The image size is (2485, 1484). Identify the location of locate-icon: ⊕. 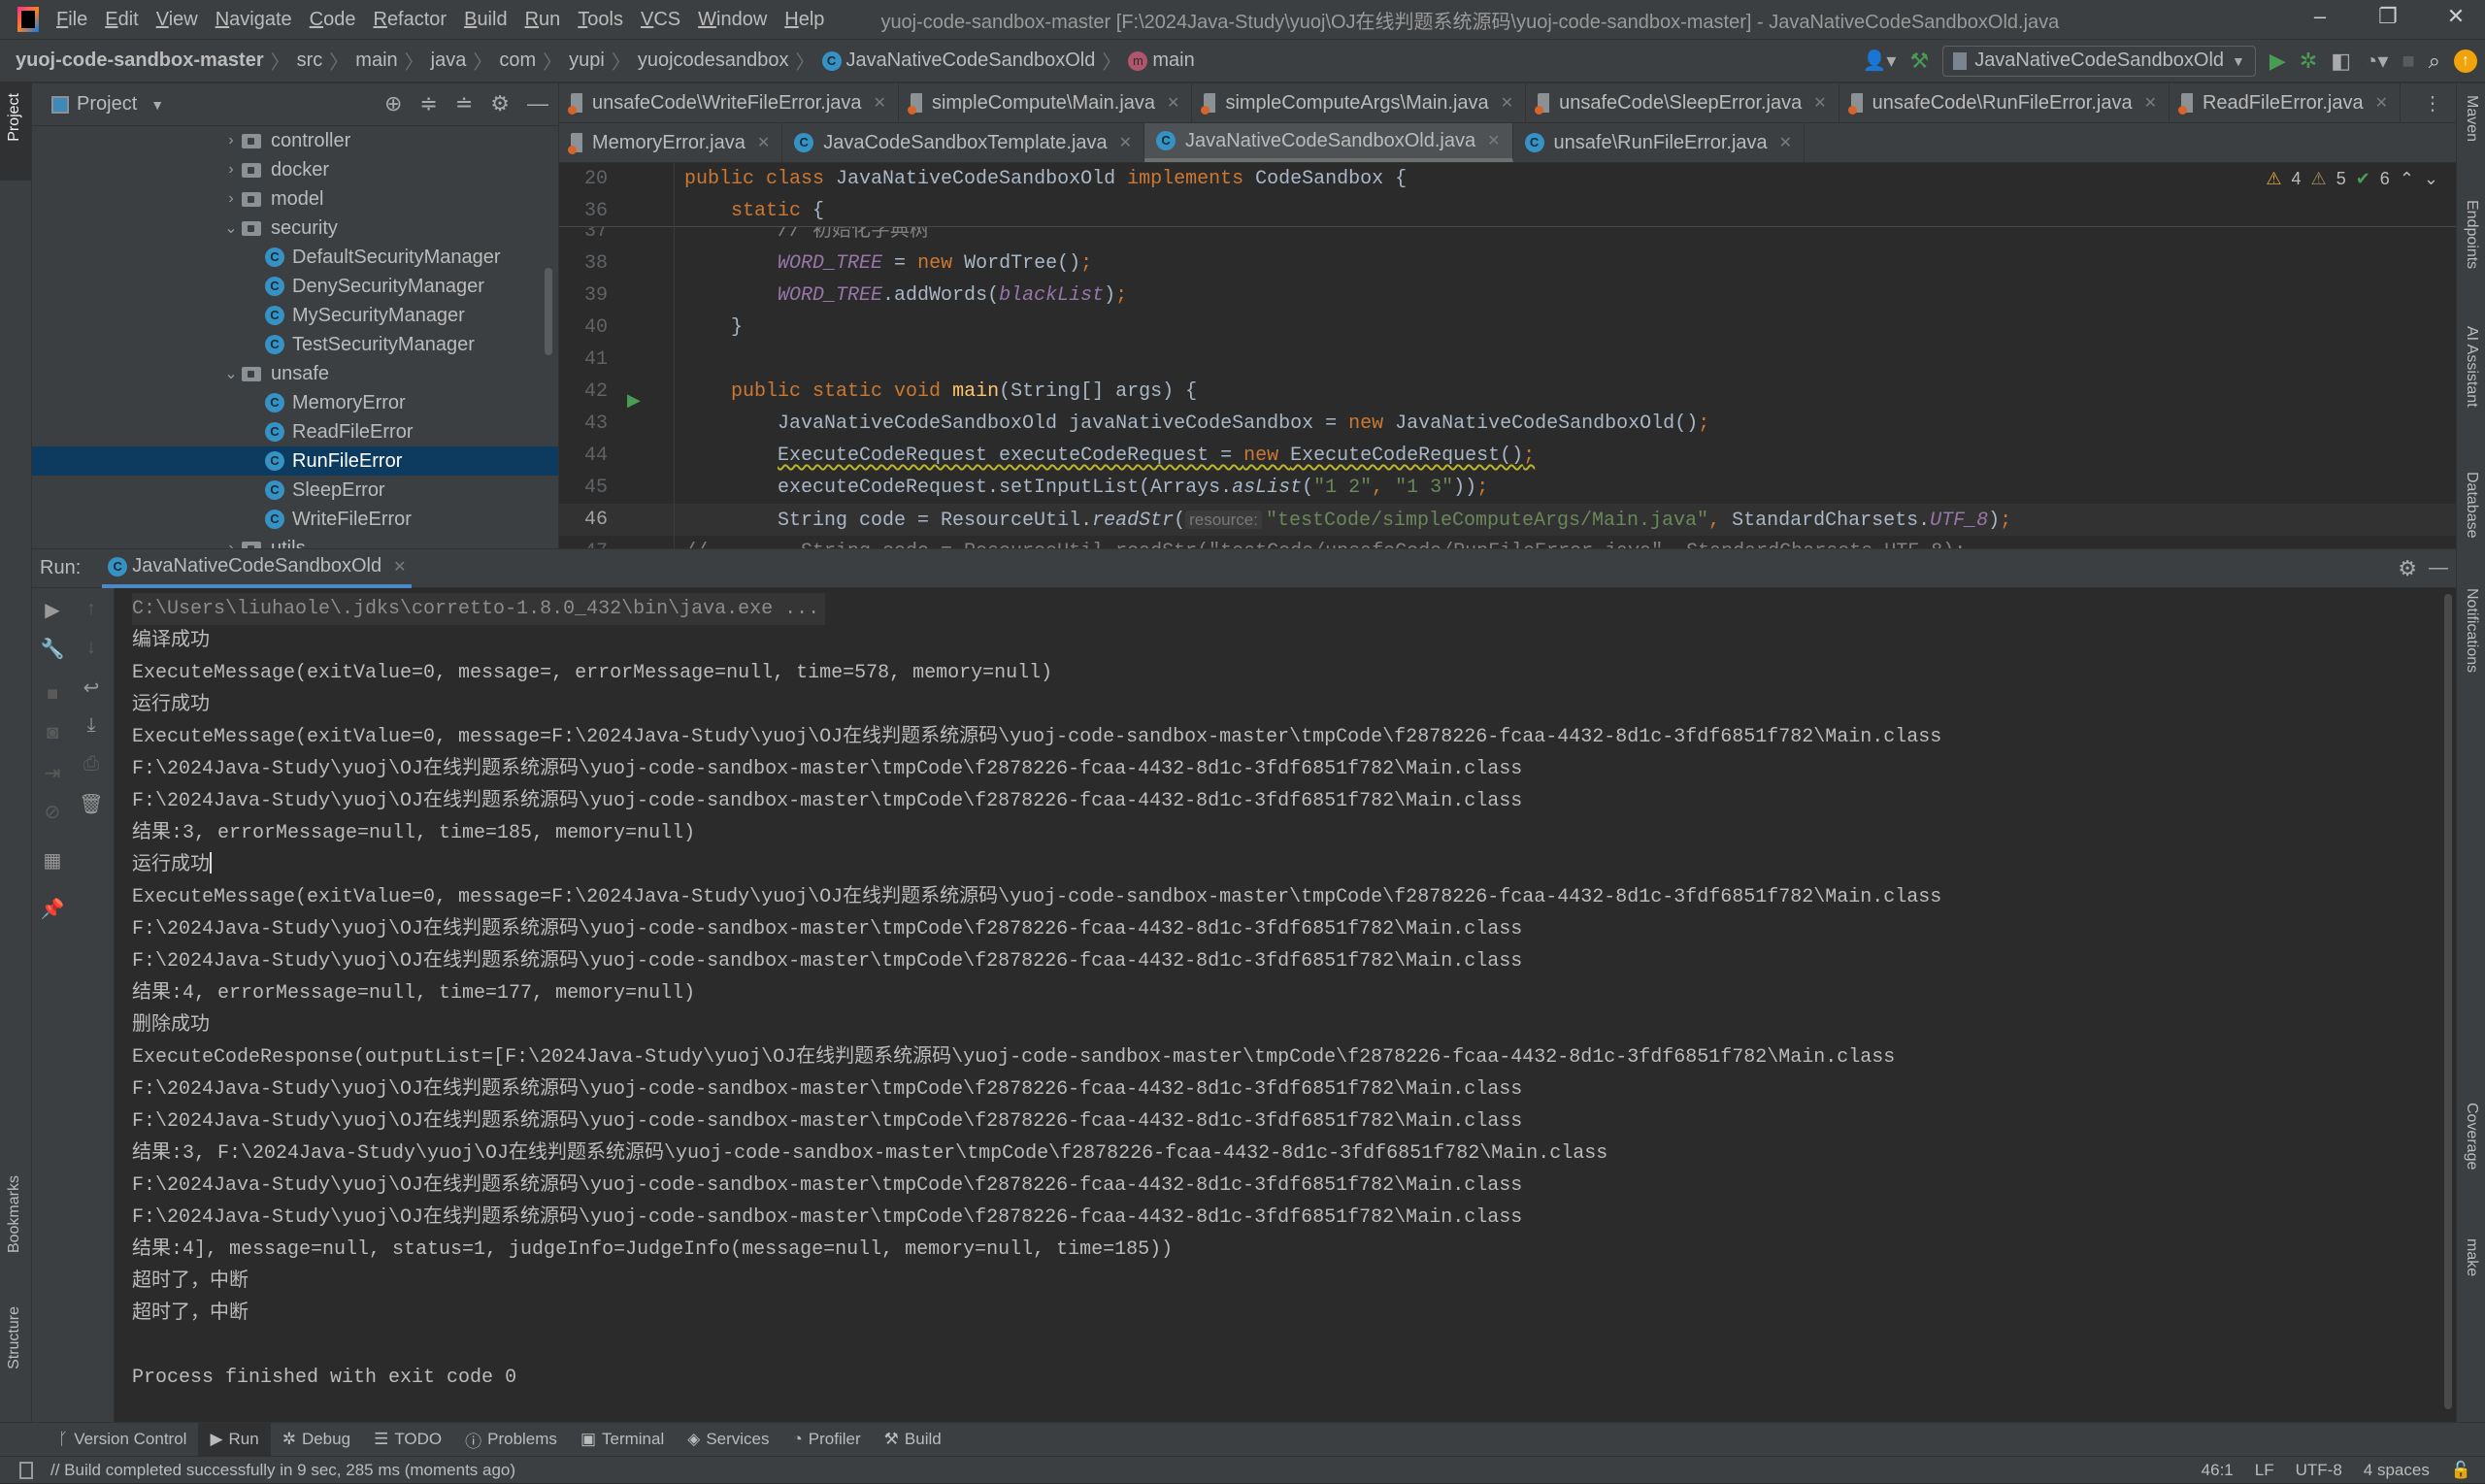
(393, 103).